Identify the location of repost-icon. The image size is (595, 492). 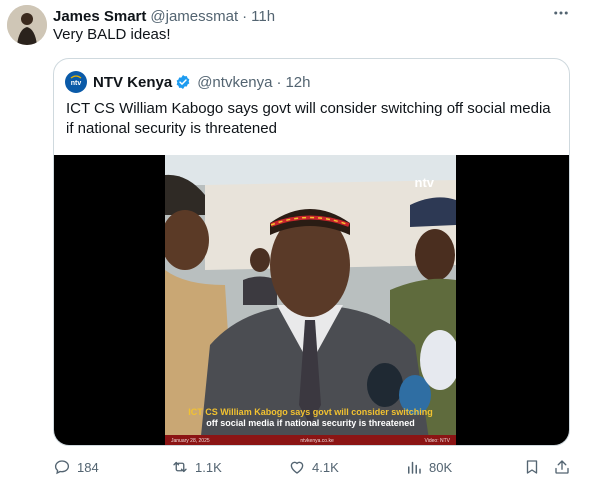
(180, 467).